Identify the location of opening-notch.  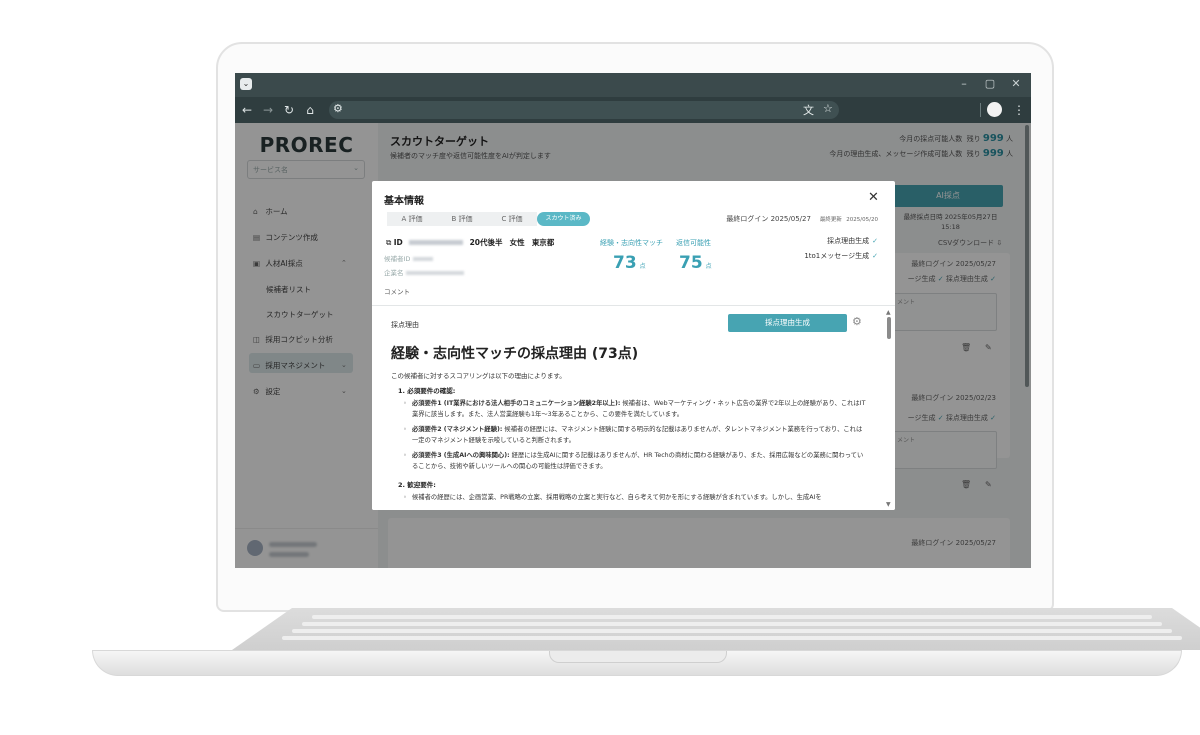
(638, 657).